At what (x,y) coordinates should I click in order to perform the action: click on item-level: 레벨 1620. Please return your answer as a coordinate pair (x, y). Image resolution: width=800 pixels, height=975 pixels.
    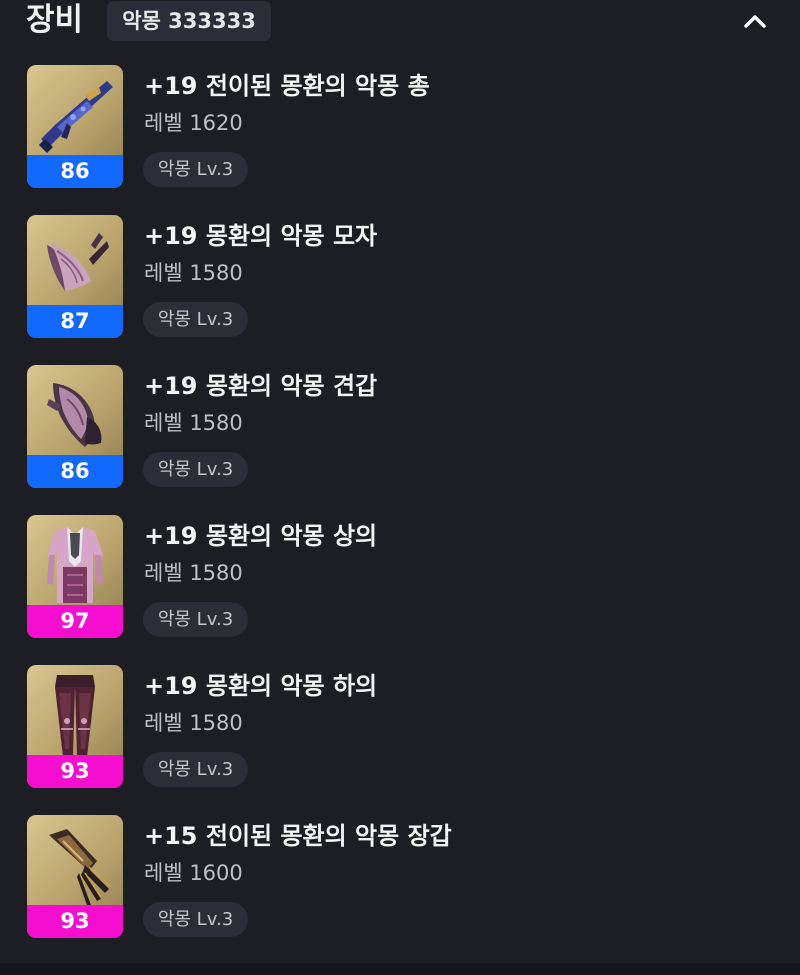
    Looking at the image, I should click on (193, 123).